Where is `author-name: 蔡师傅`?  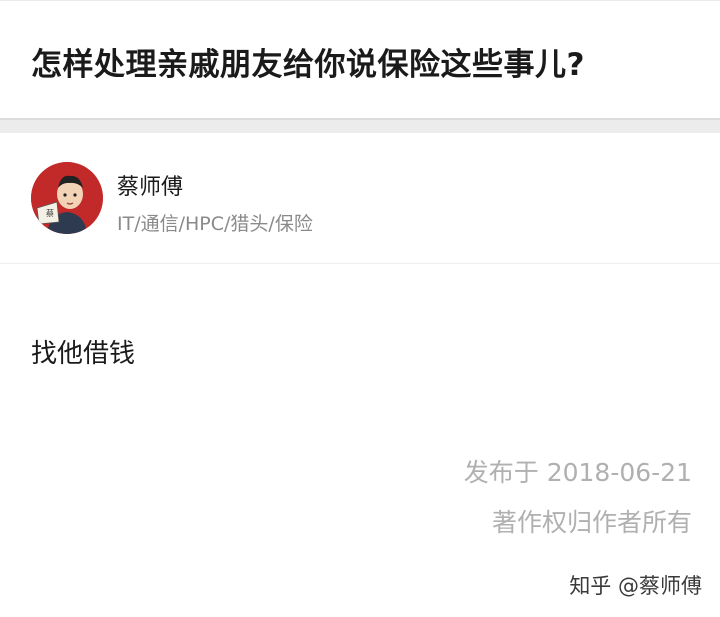 author-name: 蔡师傅 is located at coordinates (150, 185).